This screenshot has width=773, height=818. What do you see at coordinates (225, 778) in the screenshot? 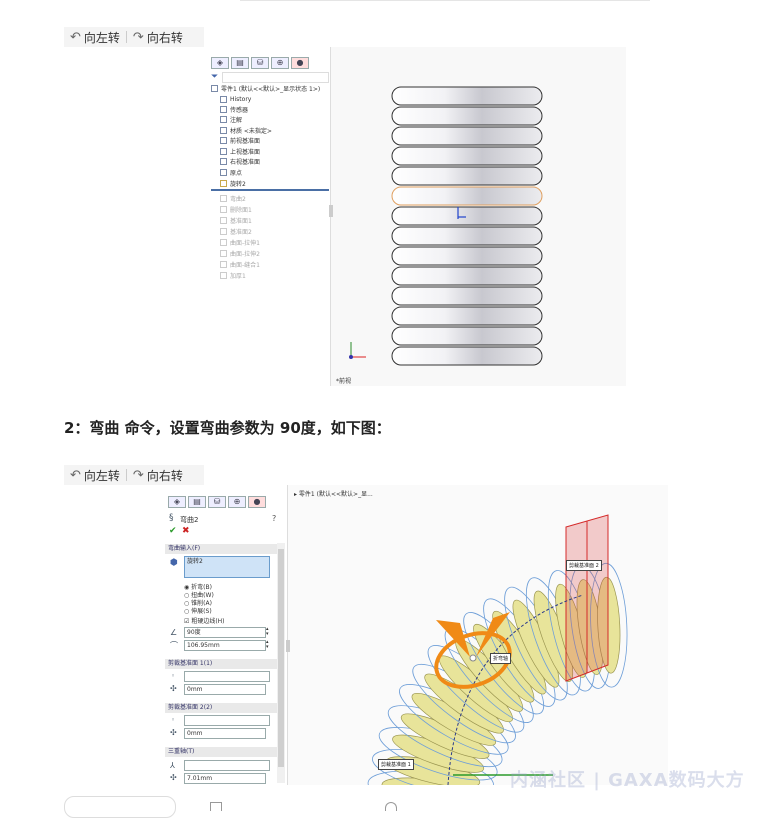
I see `triad-distance: 7.01mm` at bounding box center [225, 778].